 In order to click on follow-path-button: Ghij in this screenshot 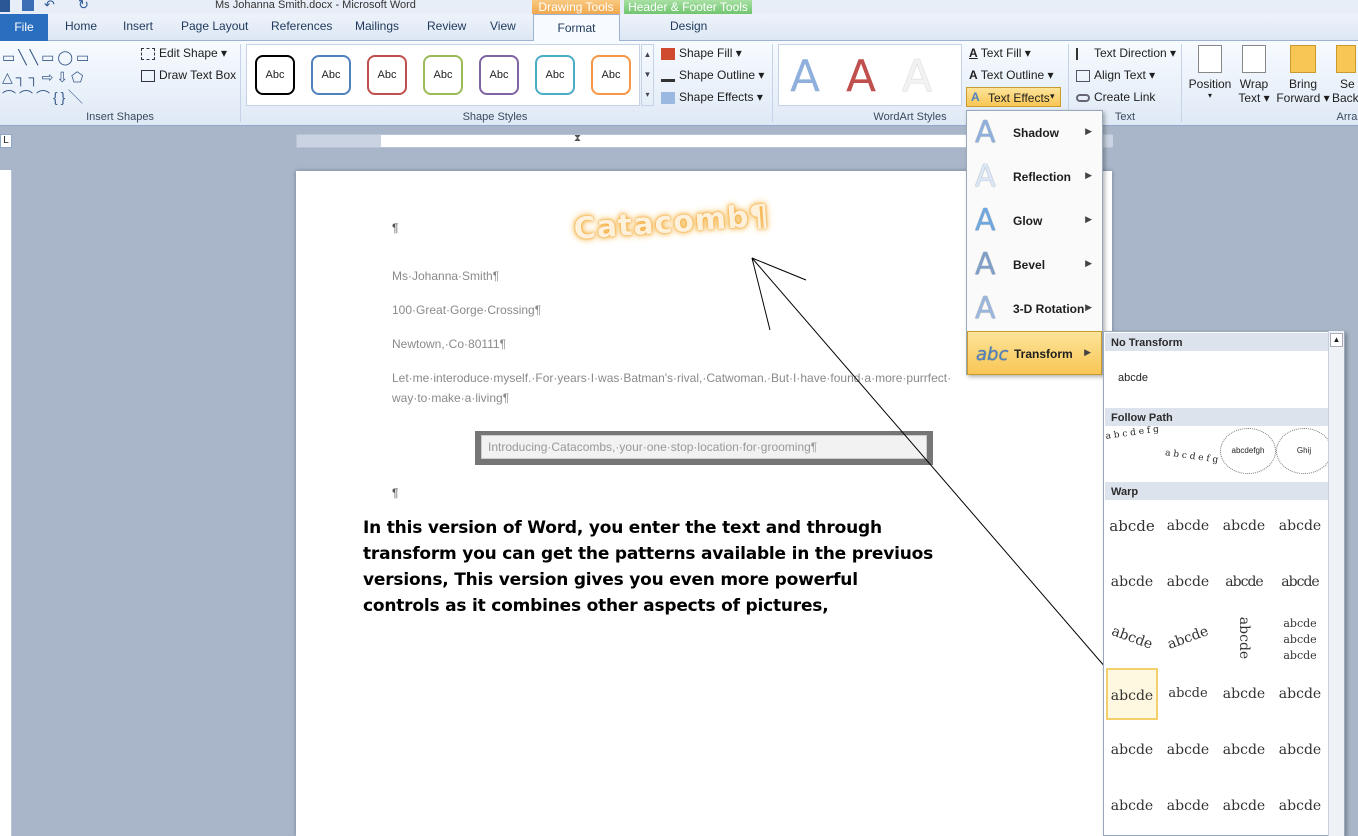, I will do `click(1304, 451)`.